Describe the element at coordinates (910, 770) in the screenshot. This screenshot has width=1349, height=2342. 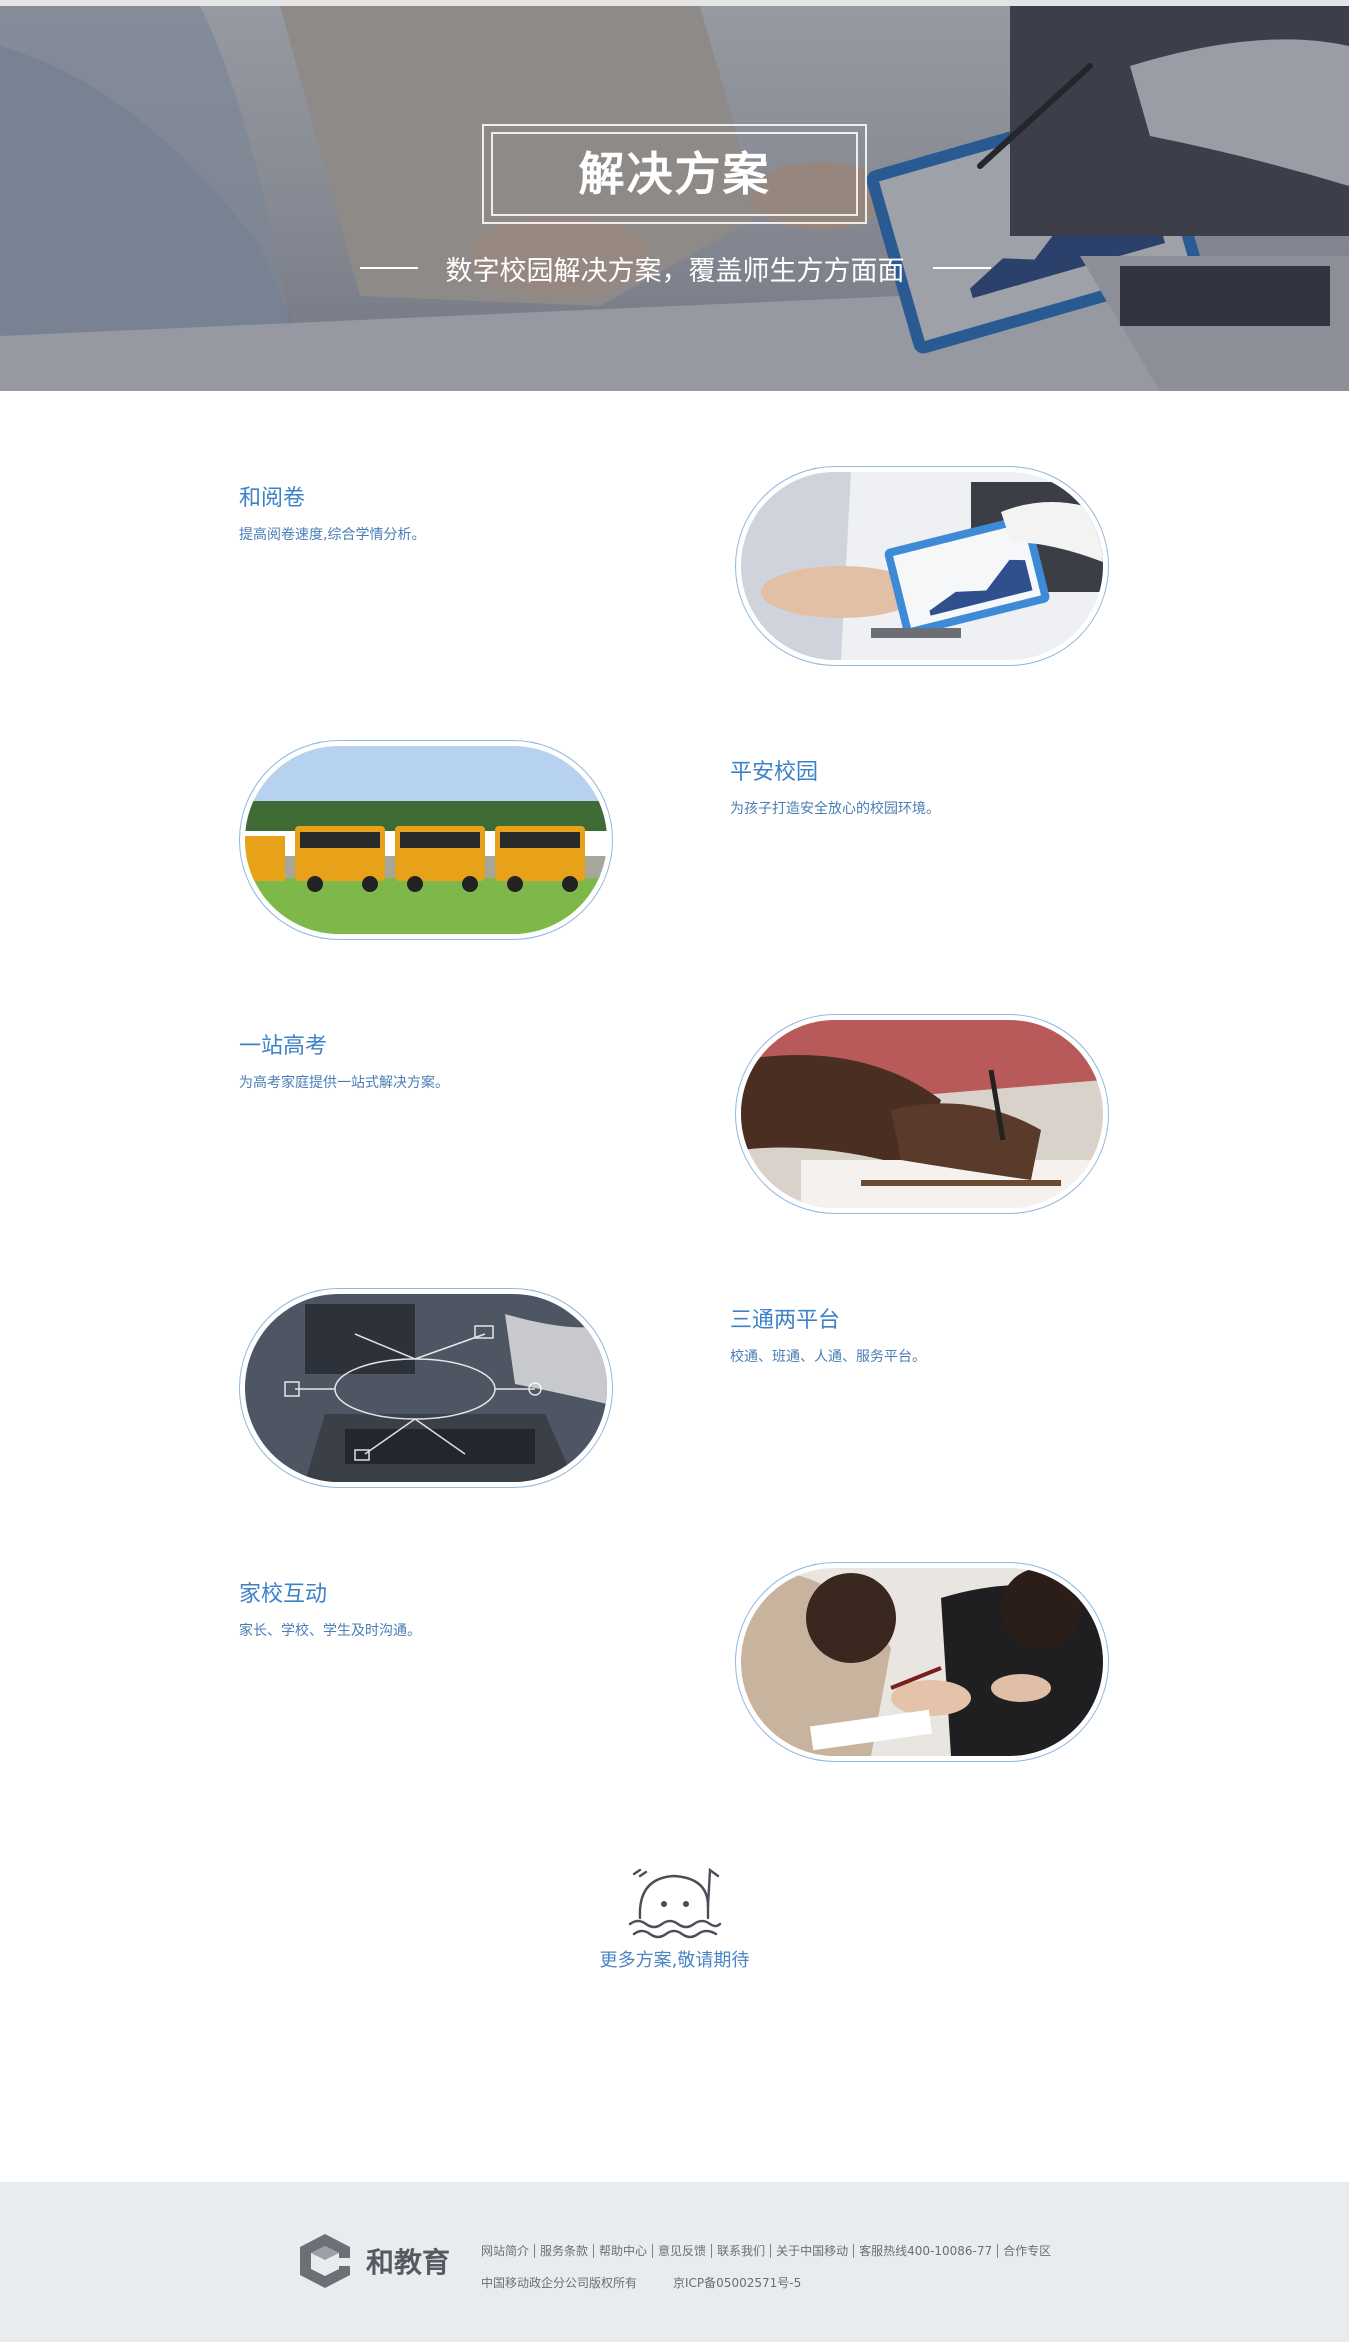
I see `solution-title: 平安校园` at that location.